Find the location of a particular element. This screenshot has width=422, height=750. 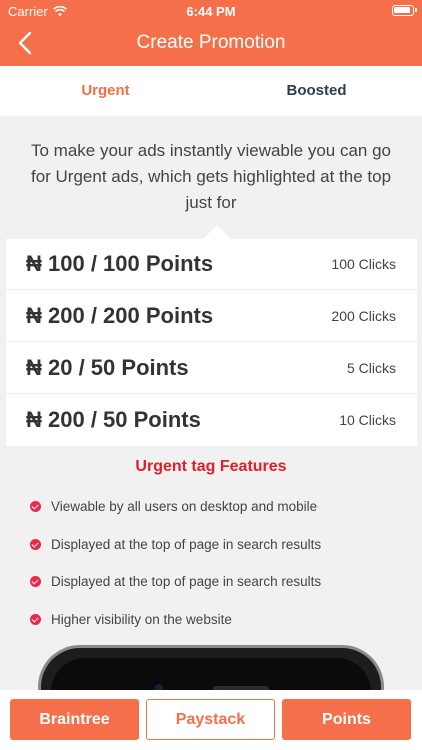

navigation-bar: Create Promotion is located at coordinates (211, 44).